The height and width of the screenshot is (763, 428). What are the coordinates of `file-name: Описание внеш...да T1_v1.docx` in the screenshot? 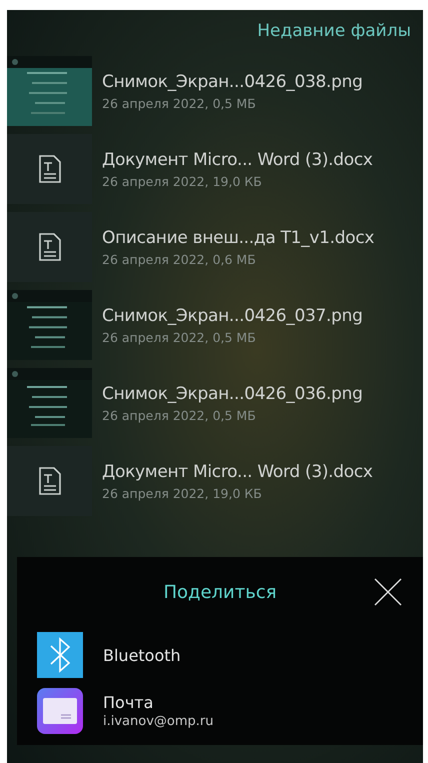 It's located at (238, 238).